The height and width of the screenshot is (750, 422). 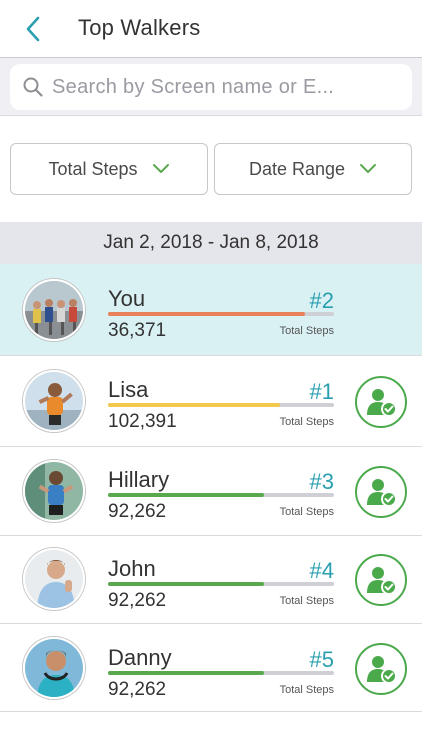 I want to click on search-input, so click(x=222, y=87).